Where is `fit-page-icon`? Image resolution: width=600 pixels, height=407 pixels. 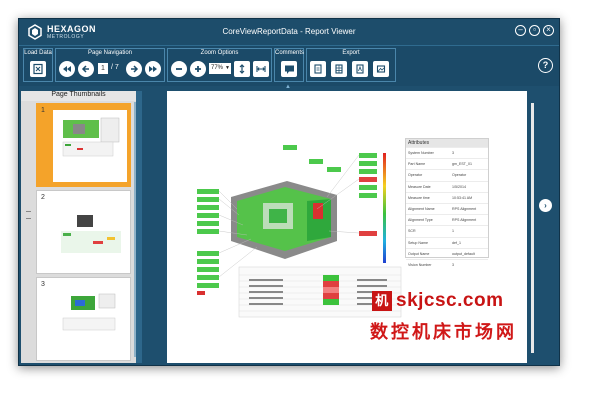
fit-page-icon is located at coordinates (242, 69).